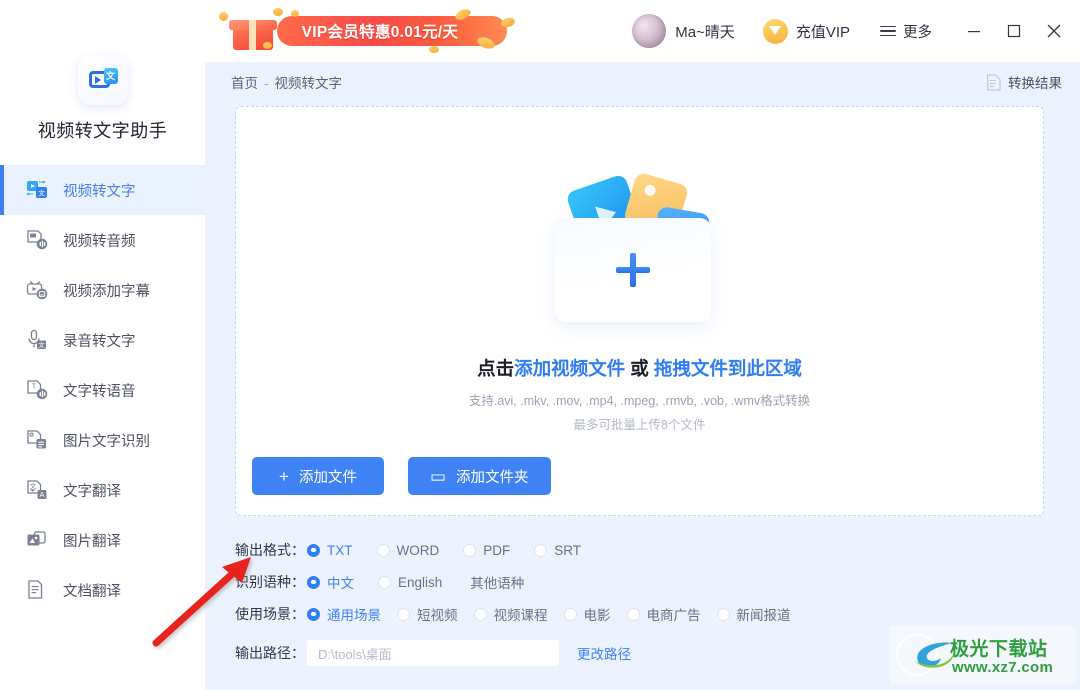 This screenshot has width=1080, height=690. What do you see at coordinates (340, 550) in the screenshot?
I see `format-option-label: TXT` at bounding box center [340, 550].